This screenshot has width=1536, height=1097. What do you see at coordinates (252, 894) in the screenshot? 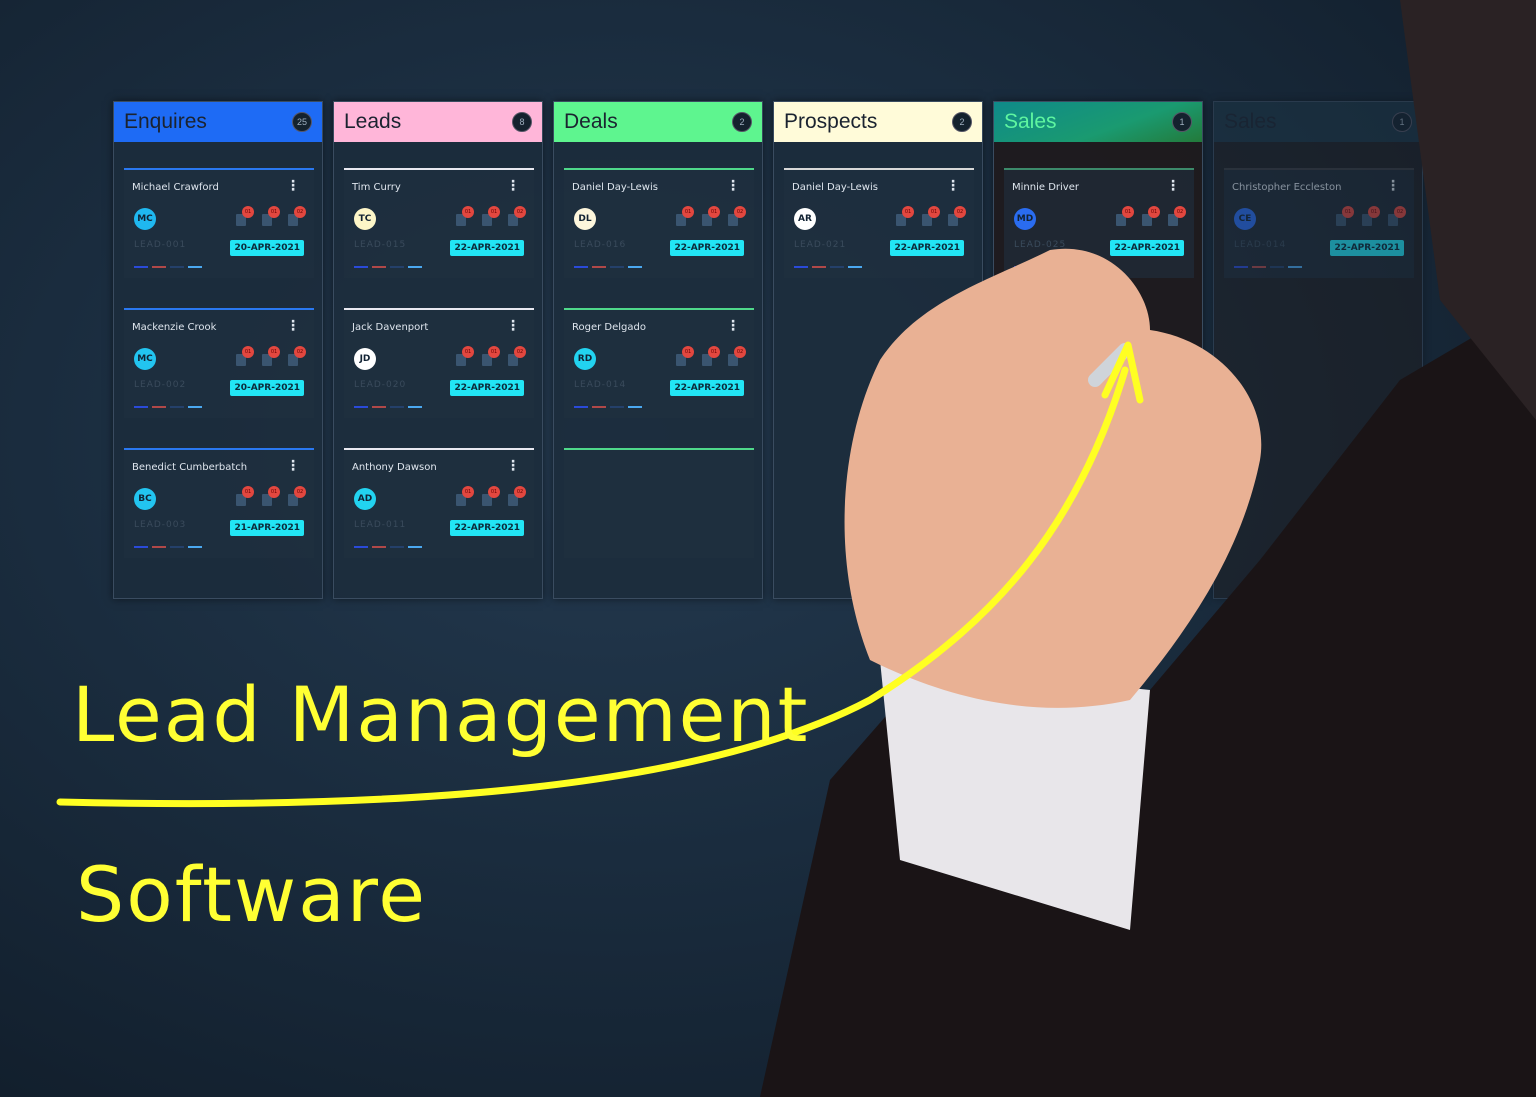
I see `headline-line2: Software` at bounding box center [252, 894].